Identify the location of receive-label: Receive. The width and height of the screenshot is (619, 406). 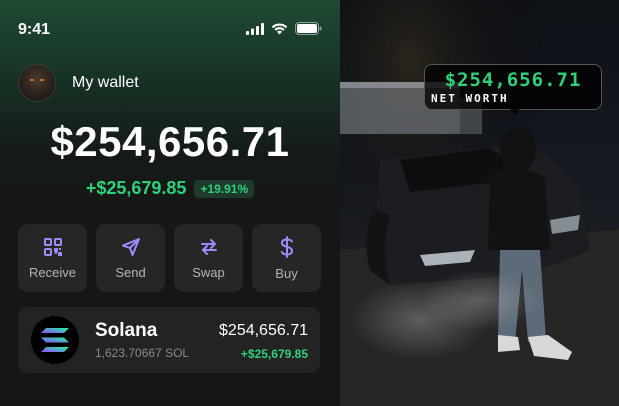
(52, 272).